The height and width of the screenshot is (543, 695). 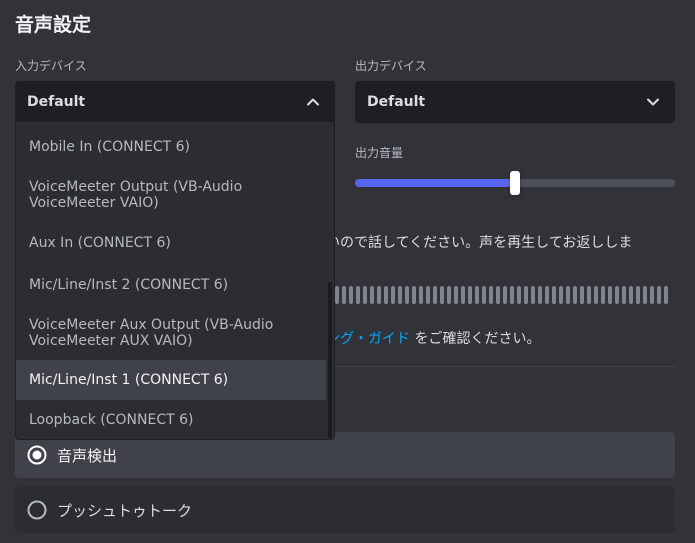 I want to click on dropdown-scrollbar, so click(x=330, y=360).